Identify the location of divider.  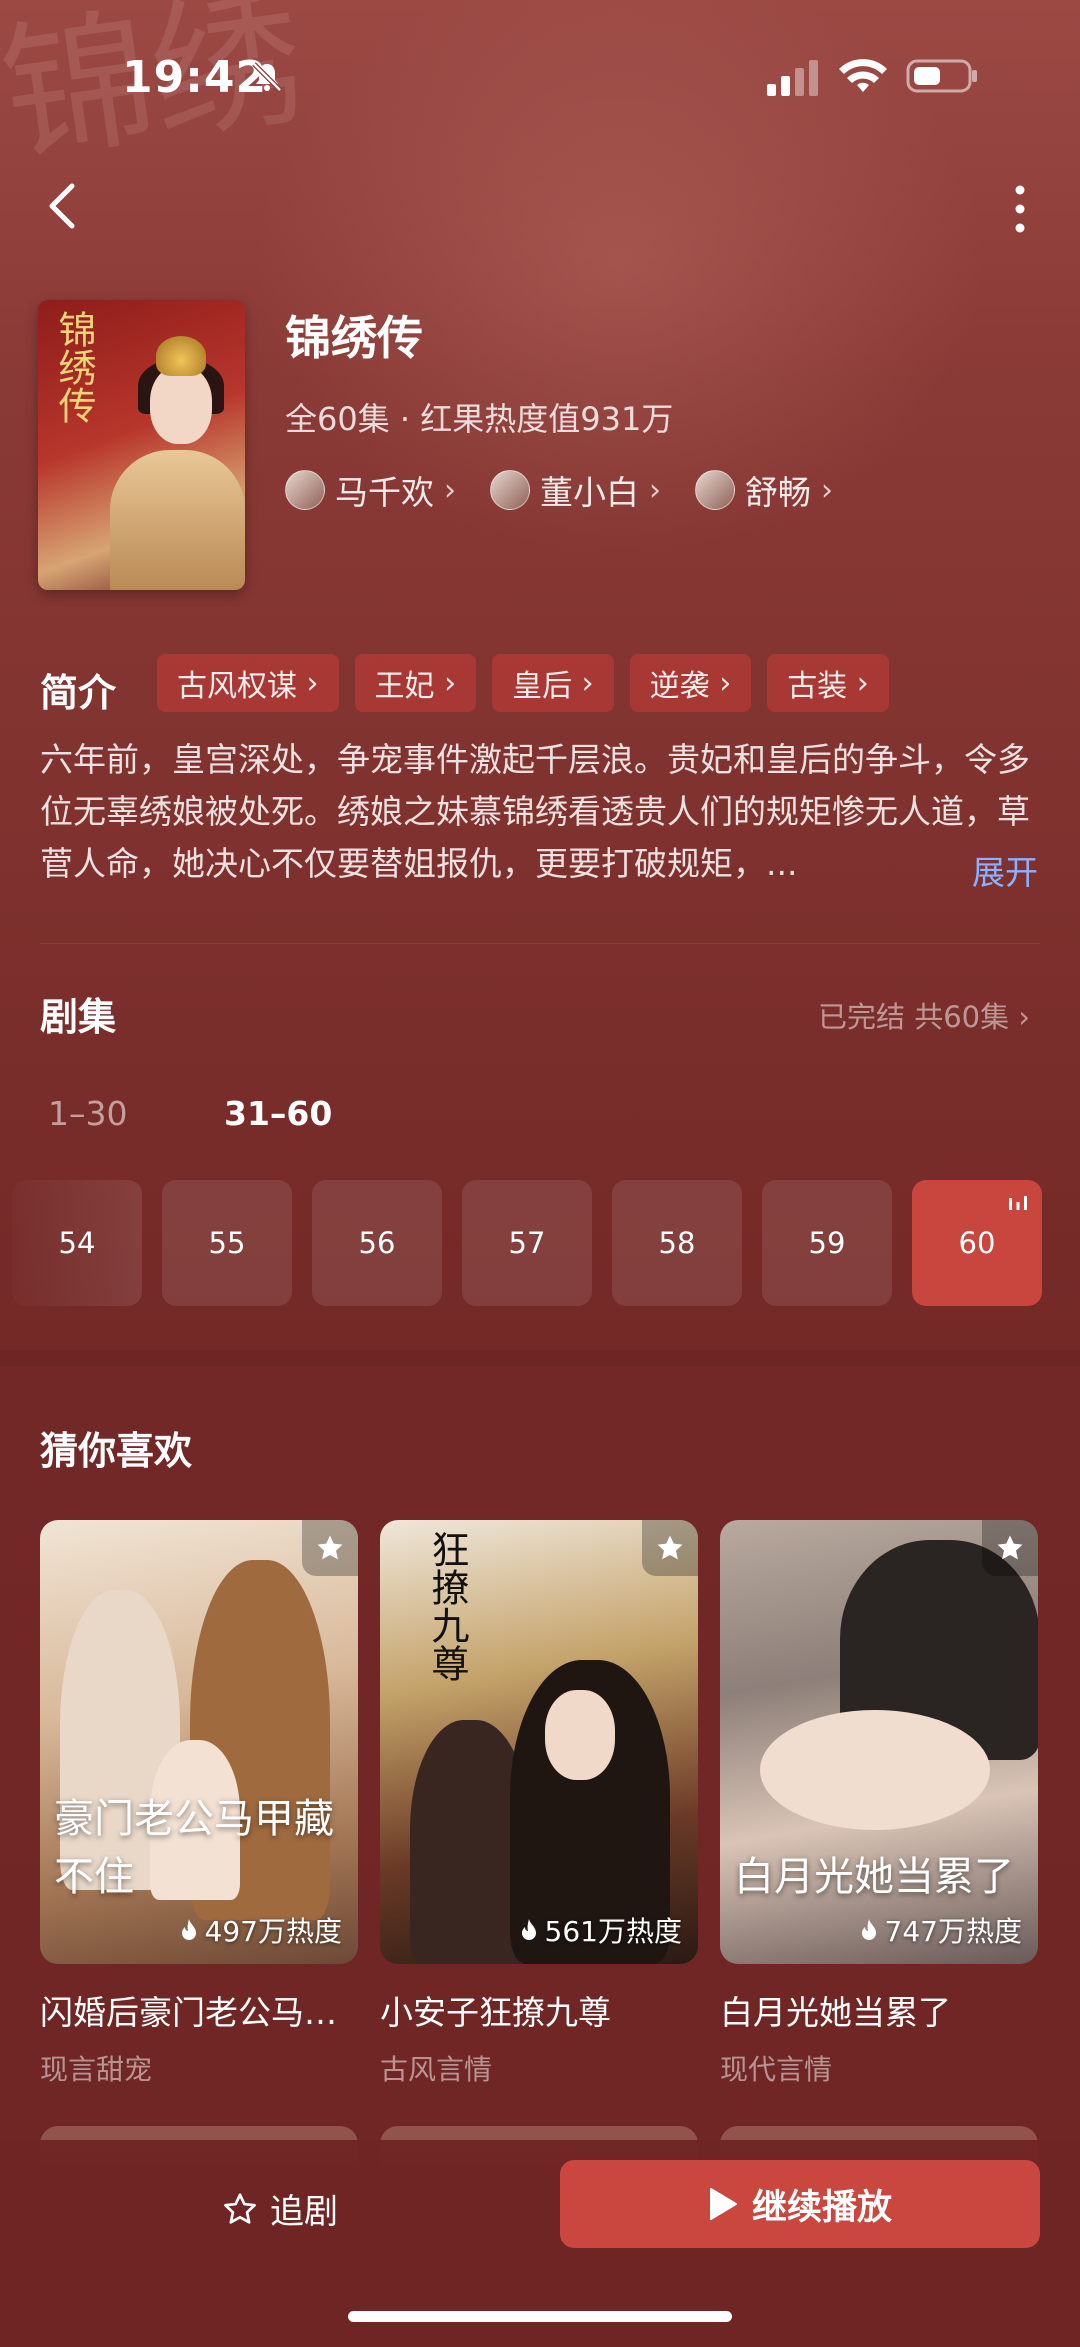
(540, 943).